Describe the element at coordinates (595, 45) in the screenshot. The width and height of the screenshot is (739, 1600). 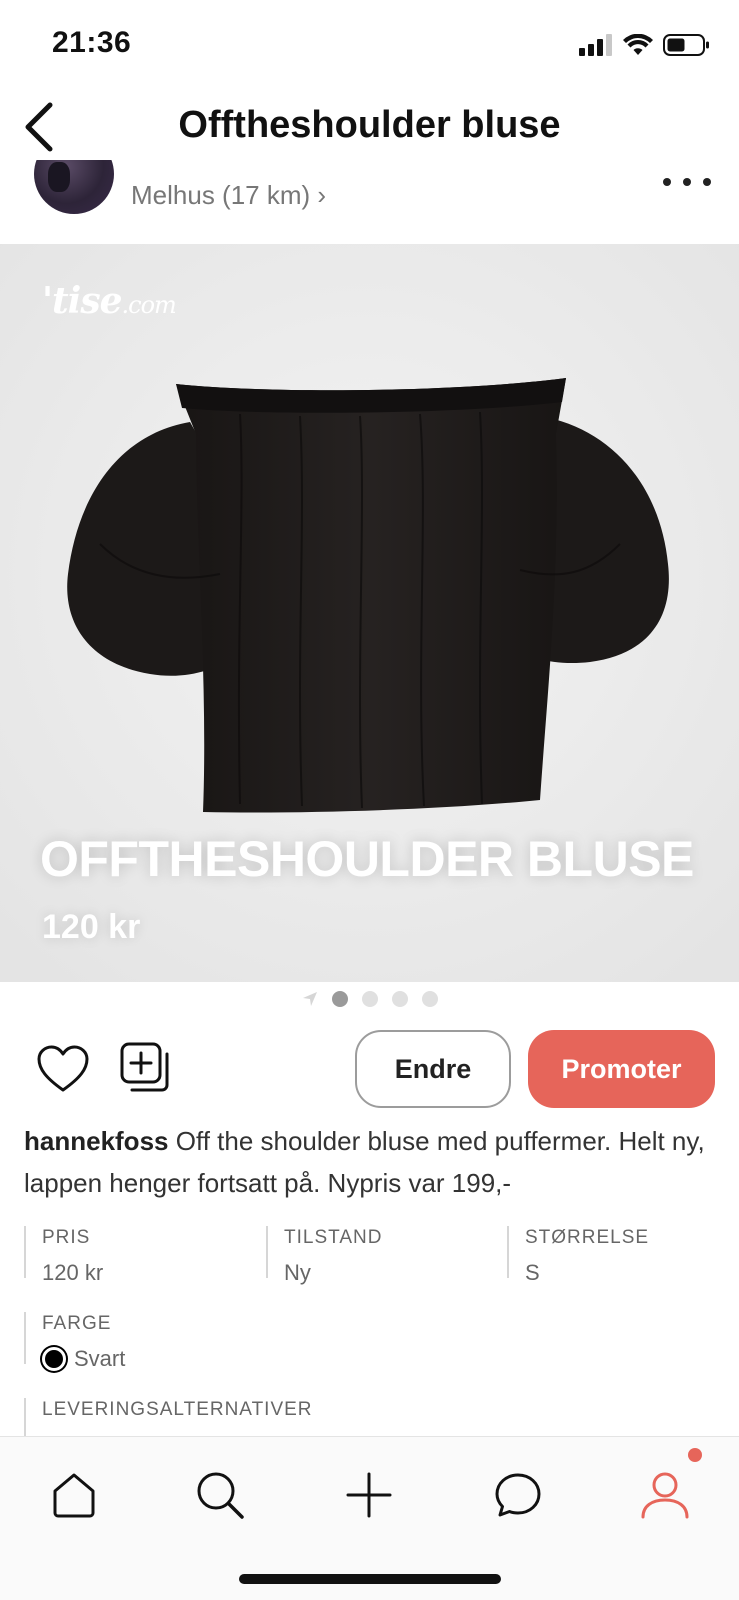
I see `signal-icon` at that location.